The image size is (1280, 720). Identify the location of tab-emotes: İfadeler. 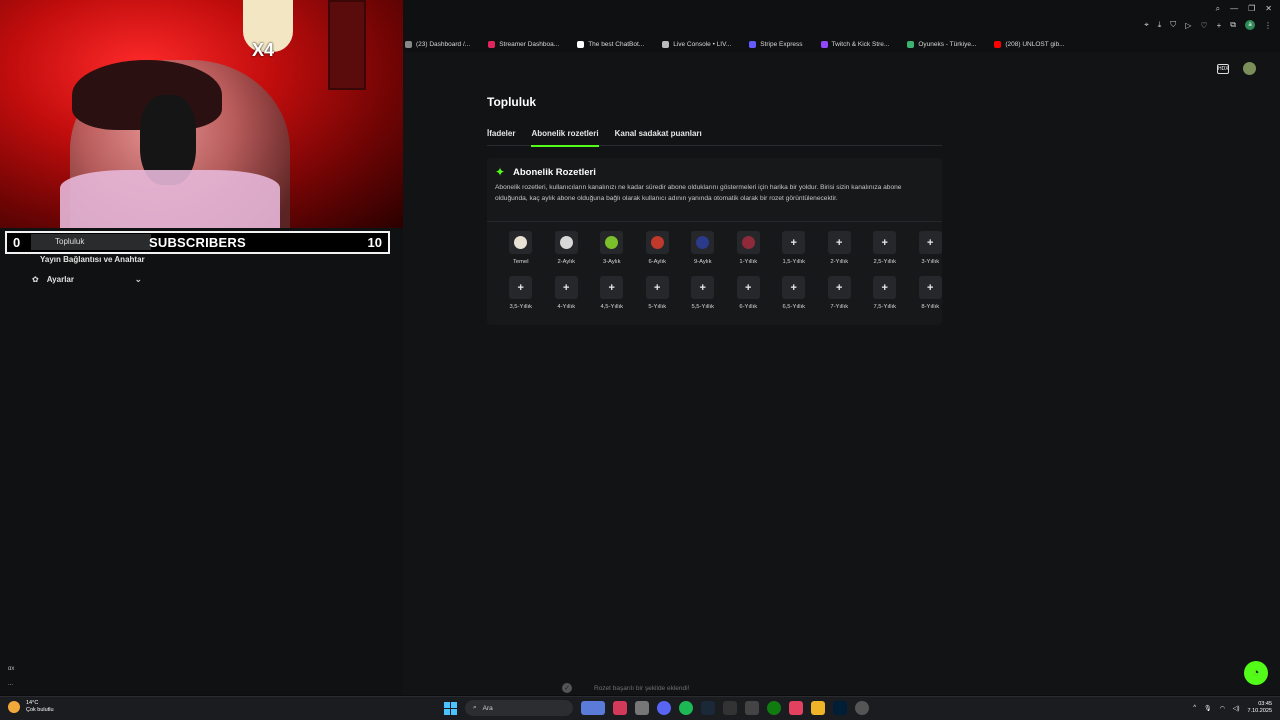
(501, 137).